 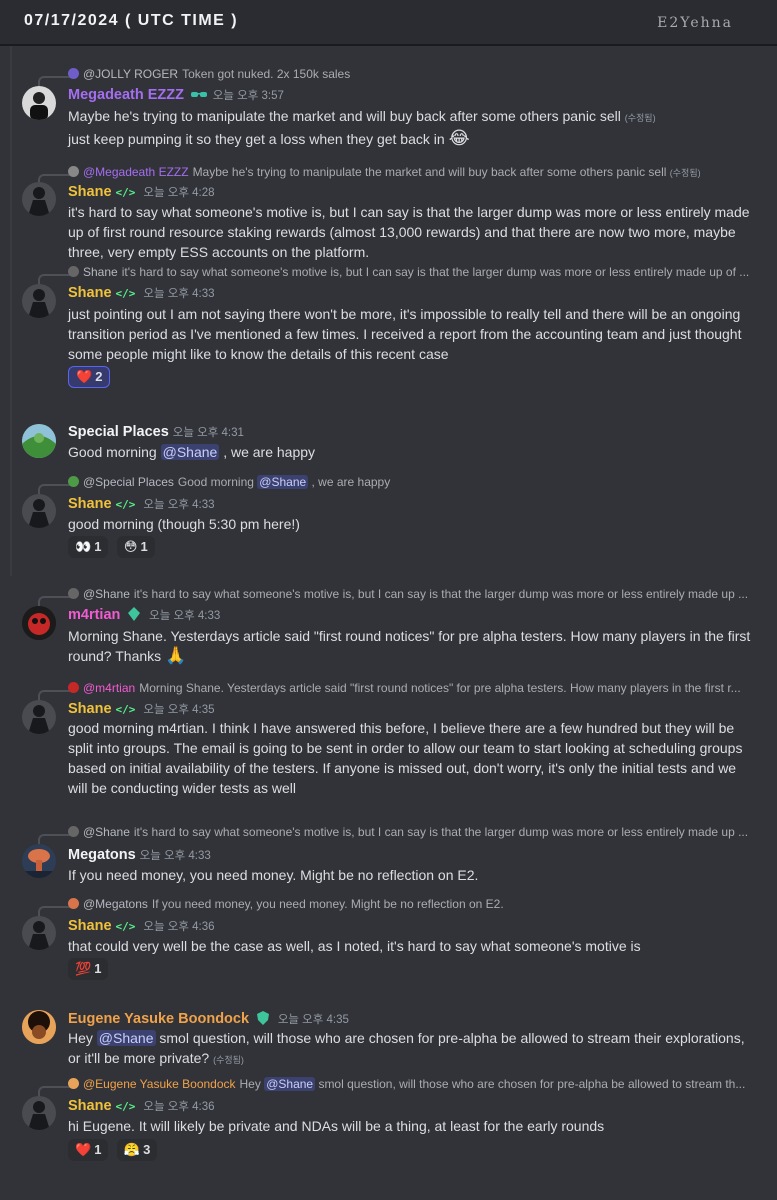 I want to click on megatons-avatar, so click(x=39, y=861).